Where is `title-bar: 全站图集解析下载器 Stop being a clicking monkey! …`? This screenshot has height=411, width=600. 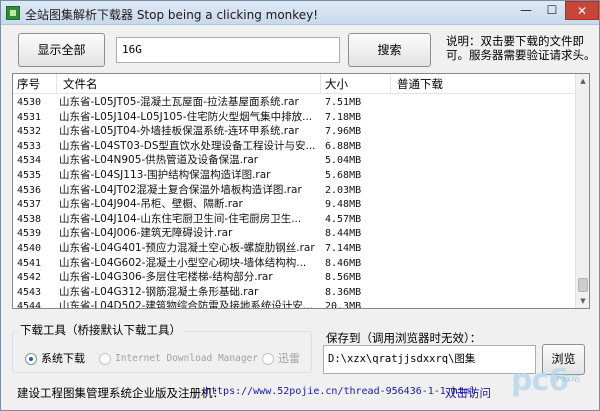
title-bar: 全站图集解析下载器 Stop being a clicking monkey! … is located at coordinates (300, 13).